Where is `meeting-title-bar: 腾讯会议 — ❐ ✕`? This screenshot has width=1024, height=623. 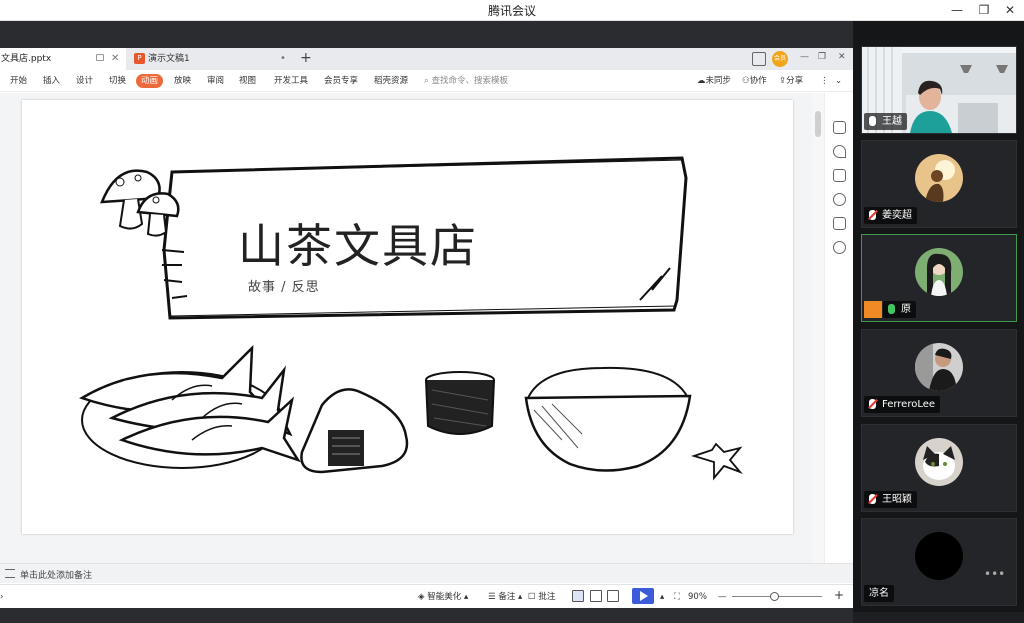 meeting-title-bar: 腾讯会议 — ❐ ✕ is located at coordinates (512, 10).